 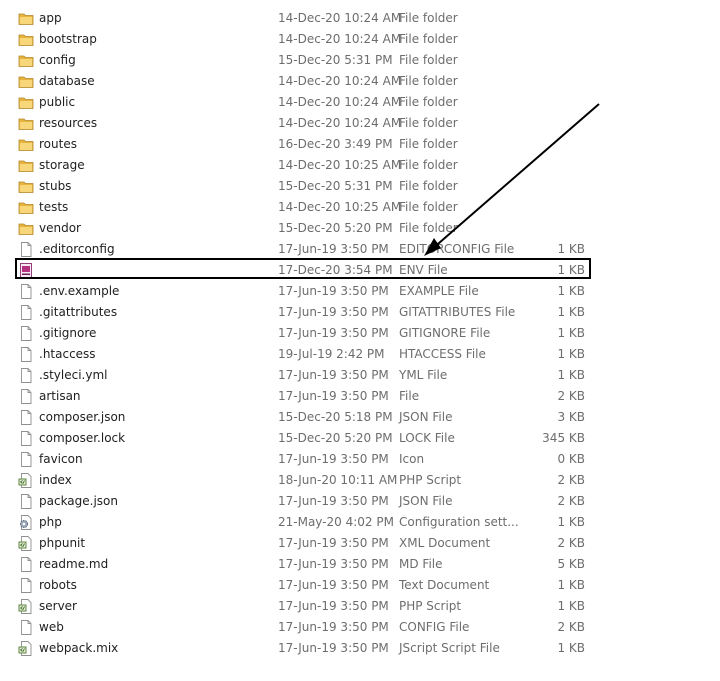 What do you see at coordinates (54, 207) in the screenshot?
I see `file-name: tests` at bounding box center [54, 207].